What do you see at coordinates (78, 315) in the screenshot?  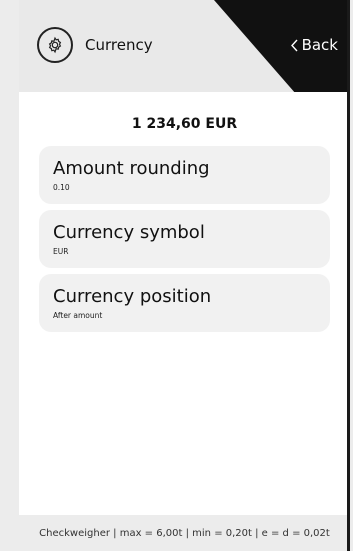 I see `setting-value: After amount` at bounding box center [78, 315].